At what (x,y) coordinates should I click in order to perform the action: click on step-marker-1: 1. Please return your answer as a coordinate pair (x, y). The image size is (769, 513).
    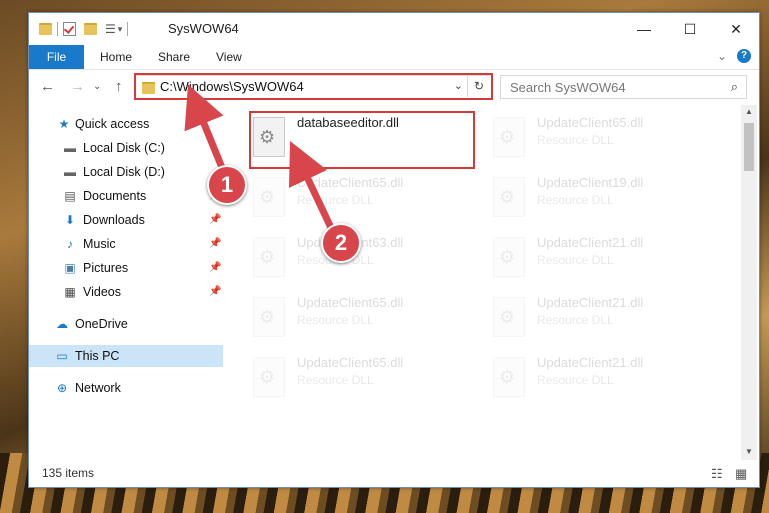
    Looking at the image, I should click on (227, 185).